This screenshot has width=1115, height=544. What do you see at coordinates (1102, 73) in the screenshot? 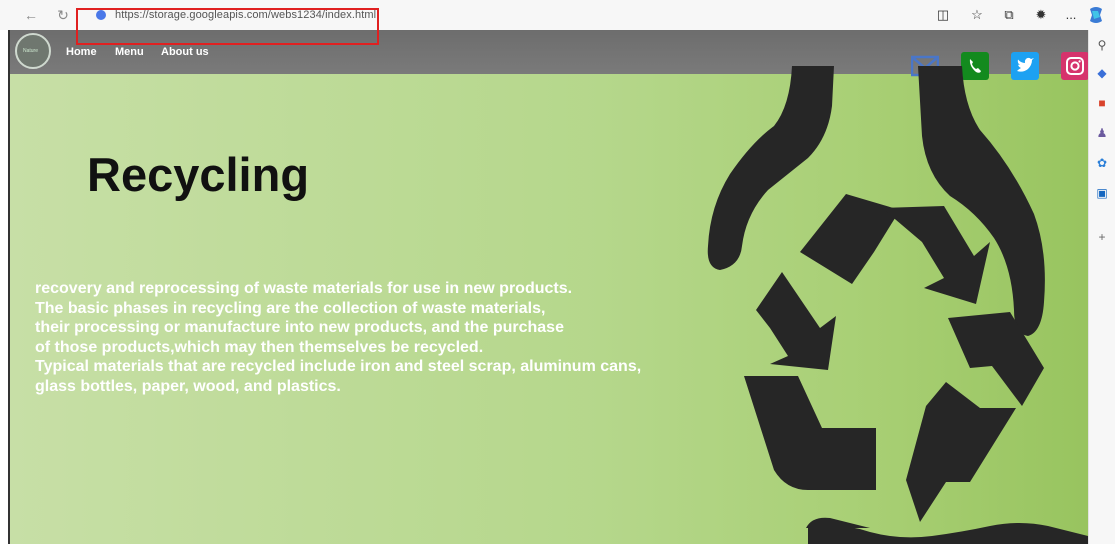
I see `tag-icon: ◆` at bounding box center [1102, 73].